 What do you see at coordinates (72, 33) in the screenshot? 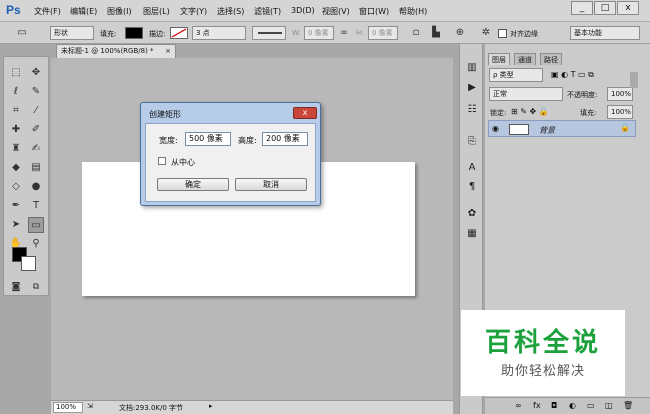
I see `shape-mode-select: 形状` at bounding box center [72, 33].